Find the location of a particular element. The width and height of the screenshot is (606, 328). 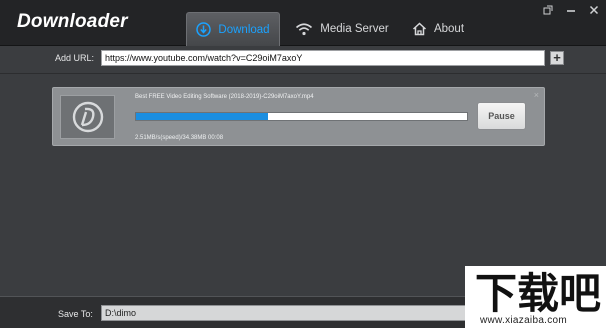

watermark-logo: 下载吧 is located at coordinates (538, 291).